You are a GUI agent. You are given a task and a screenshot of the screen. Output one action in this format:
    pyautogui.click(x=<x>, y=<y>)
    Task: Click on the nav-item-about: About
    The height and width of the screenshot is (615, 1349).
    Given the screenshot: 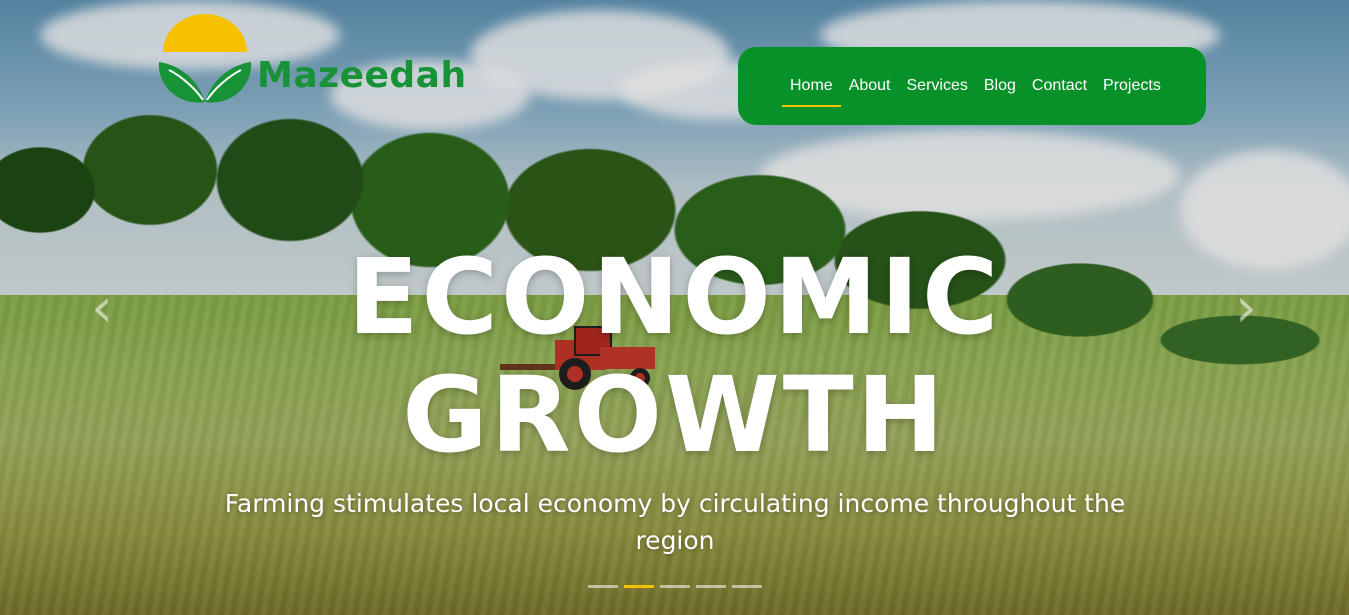 What is the action you would take?
    pyautogui.click(x=870, y=86)
    